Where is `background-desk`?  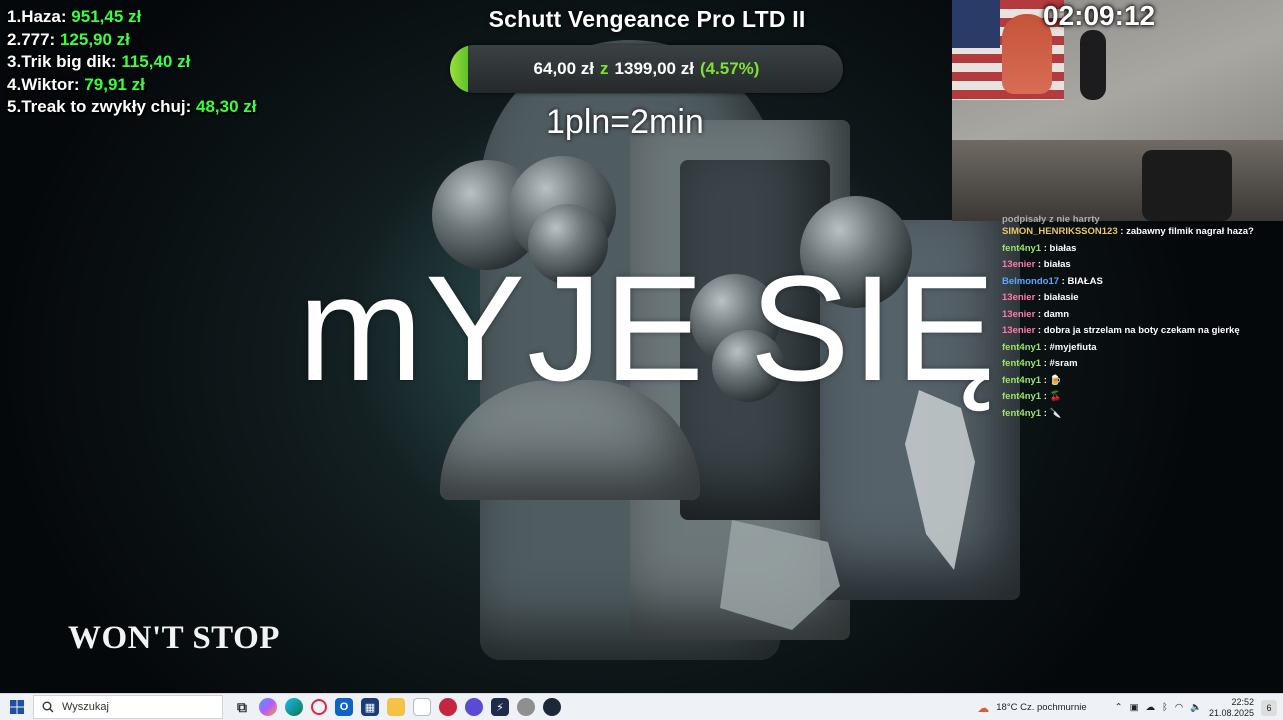 background-desk is located at coordinates (1117, 180).